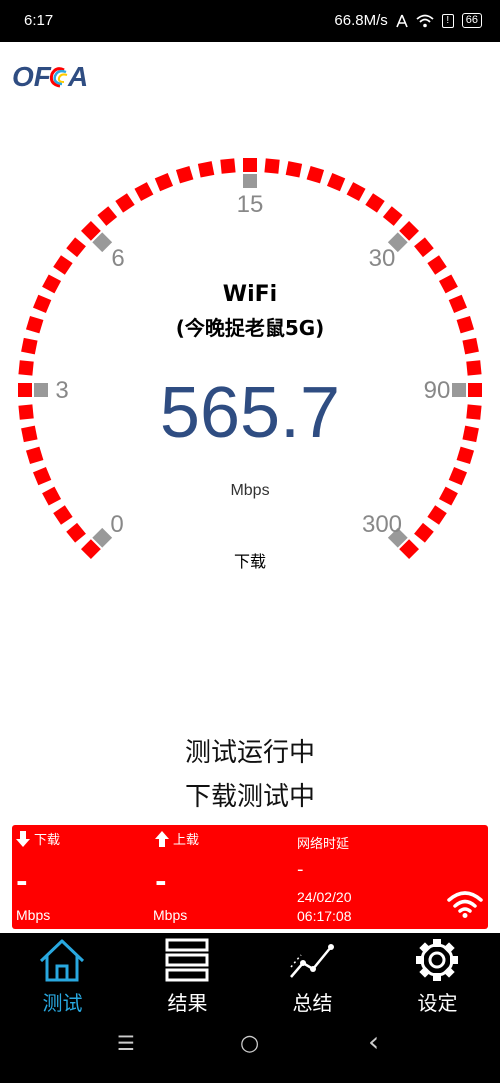 The image size is (500, 1083). Describe the element at coordinates (162, 838) in the screenshot. I see `arrow-up-icon` at that location.